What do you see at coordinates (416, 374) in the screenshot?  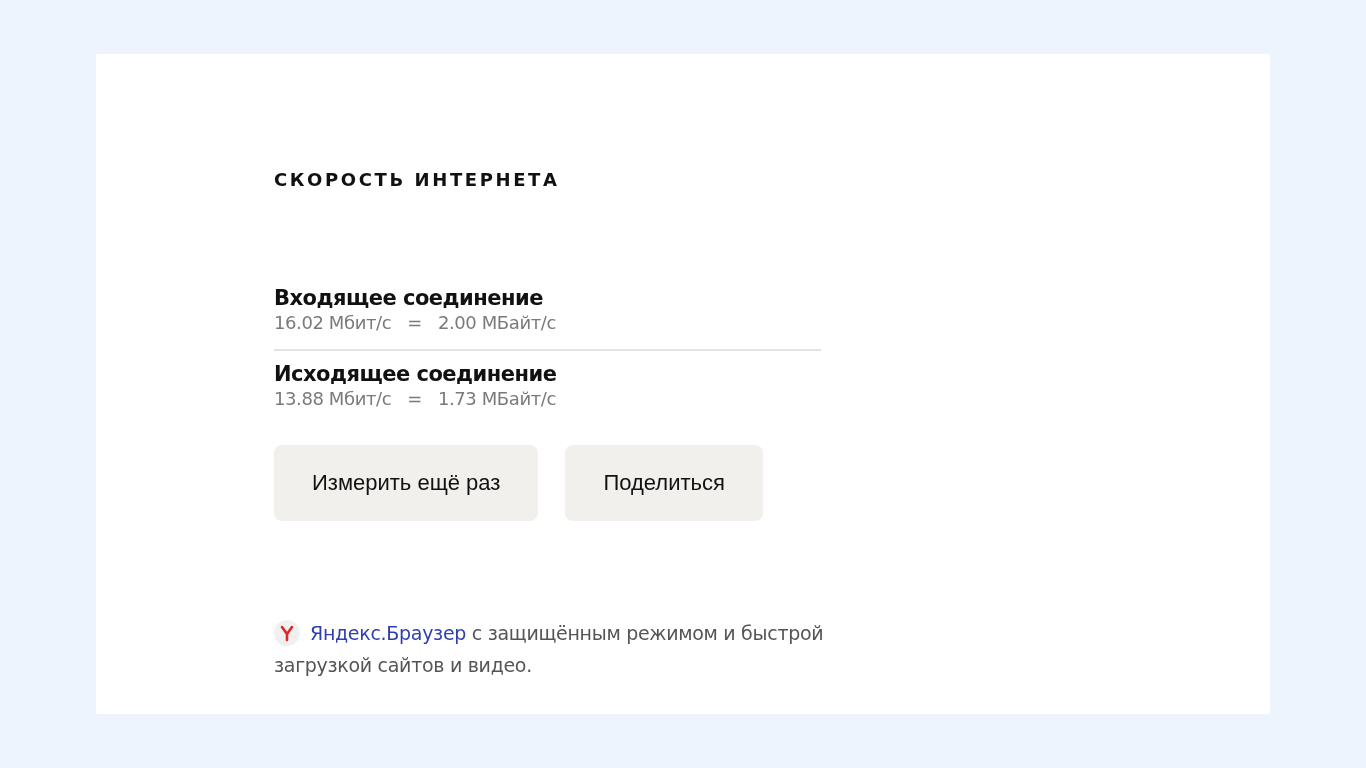 I see `connection-label: Исходящее соединение` at bounding box center [416, 374].